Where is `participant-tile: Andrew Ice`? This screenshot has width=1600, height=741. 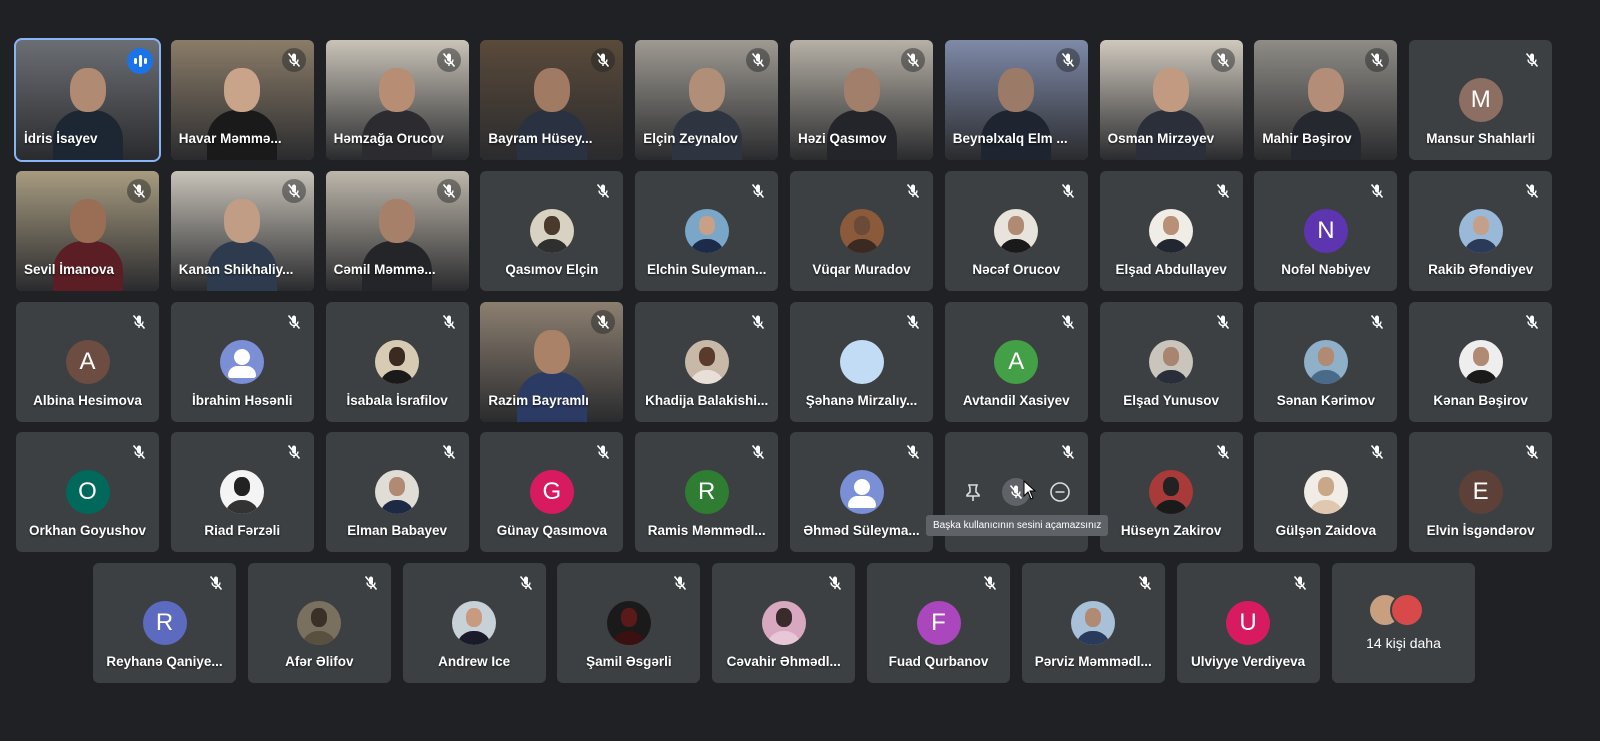
participant-tile: Andrew Ice is located at coordinates (474, 623).